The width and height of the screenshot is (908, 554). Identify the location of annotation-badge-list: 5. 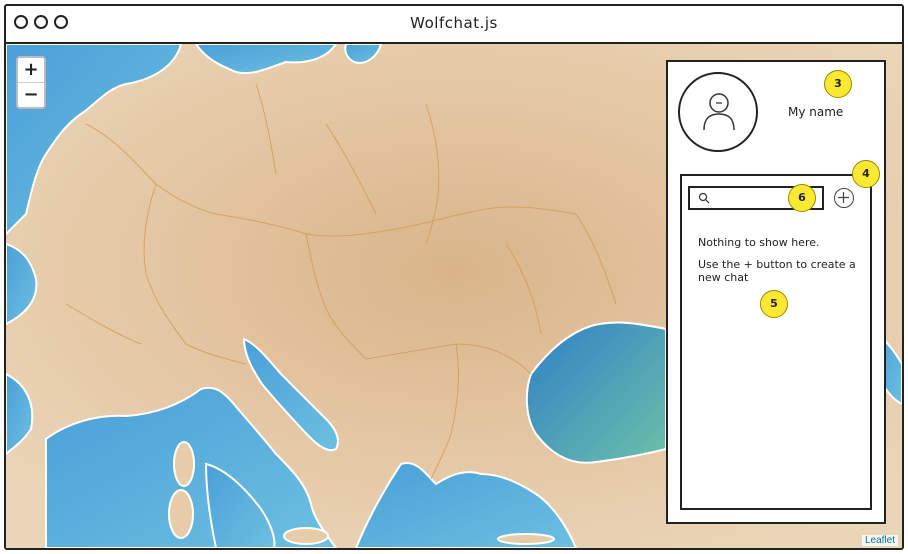
(774, 304).